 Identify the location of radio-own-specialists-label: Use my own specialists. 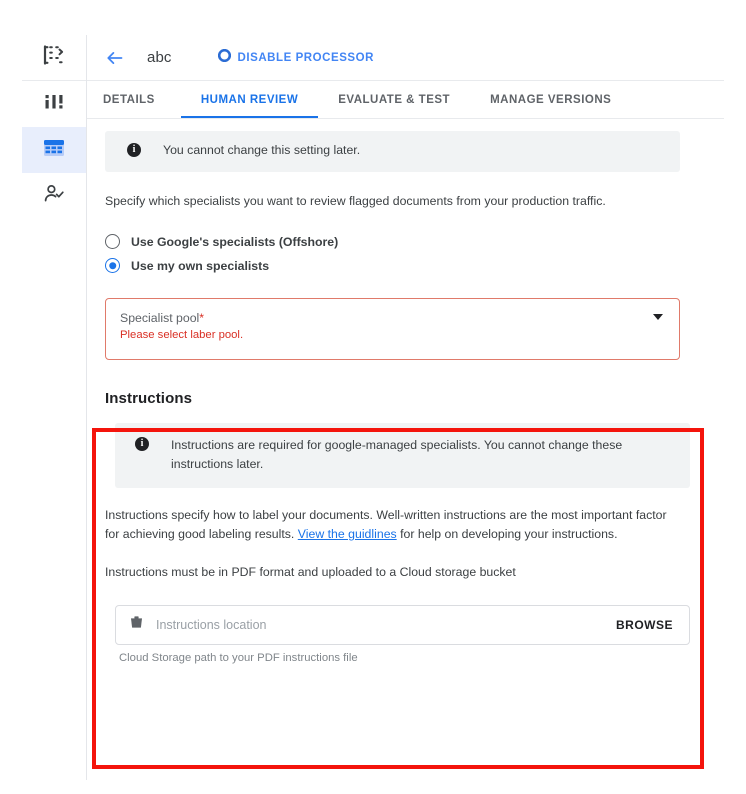
(200, 265).